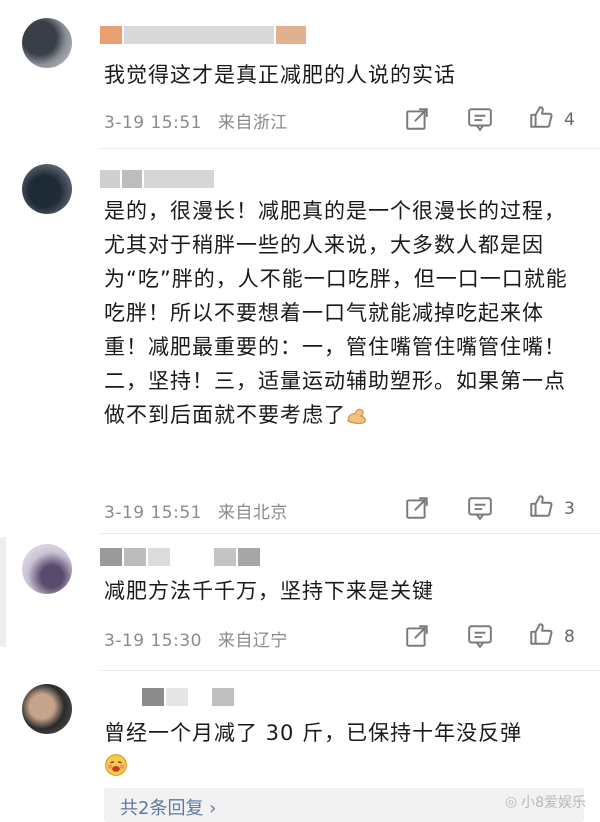 The height and width of the screenshot is (822, 600). I want to click on watermark: ◎ 小8爱娱乐, so click(545, 802).